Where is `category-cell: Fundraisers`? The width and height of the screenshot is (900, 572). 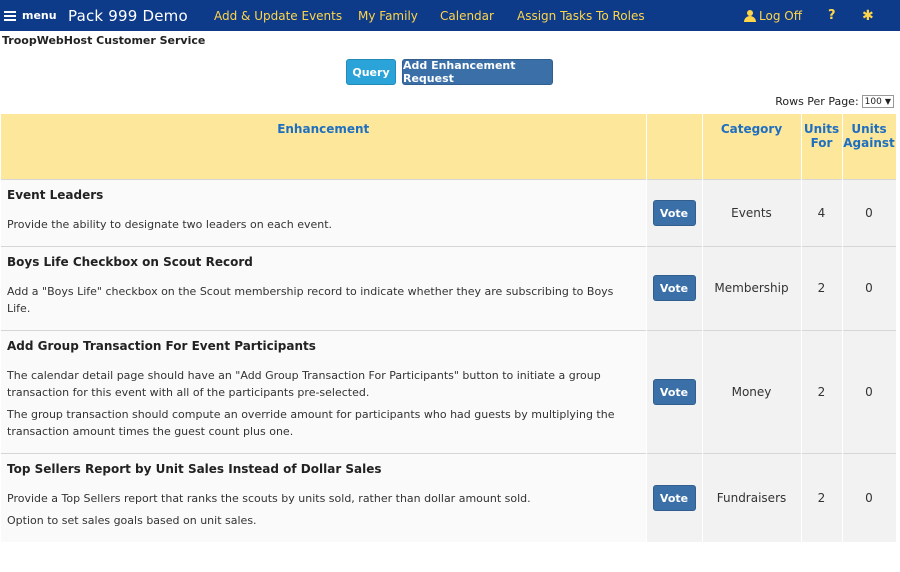 category-cell: Fundraisers is located at coordinates (752, 497).